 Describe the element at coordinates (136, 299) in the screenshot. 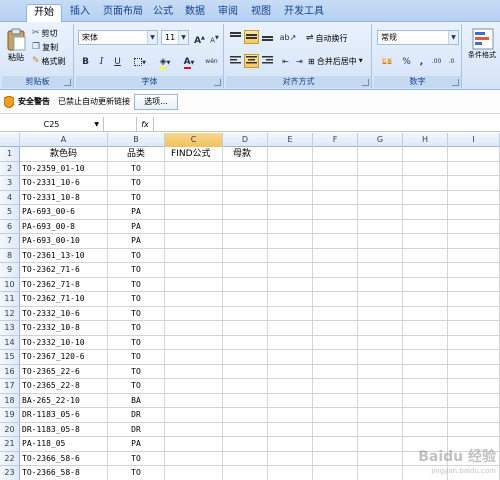

I see `cell-b11: TO` at that location.